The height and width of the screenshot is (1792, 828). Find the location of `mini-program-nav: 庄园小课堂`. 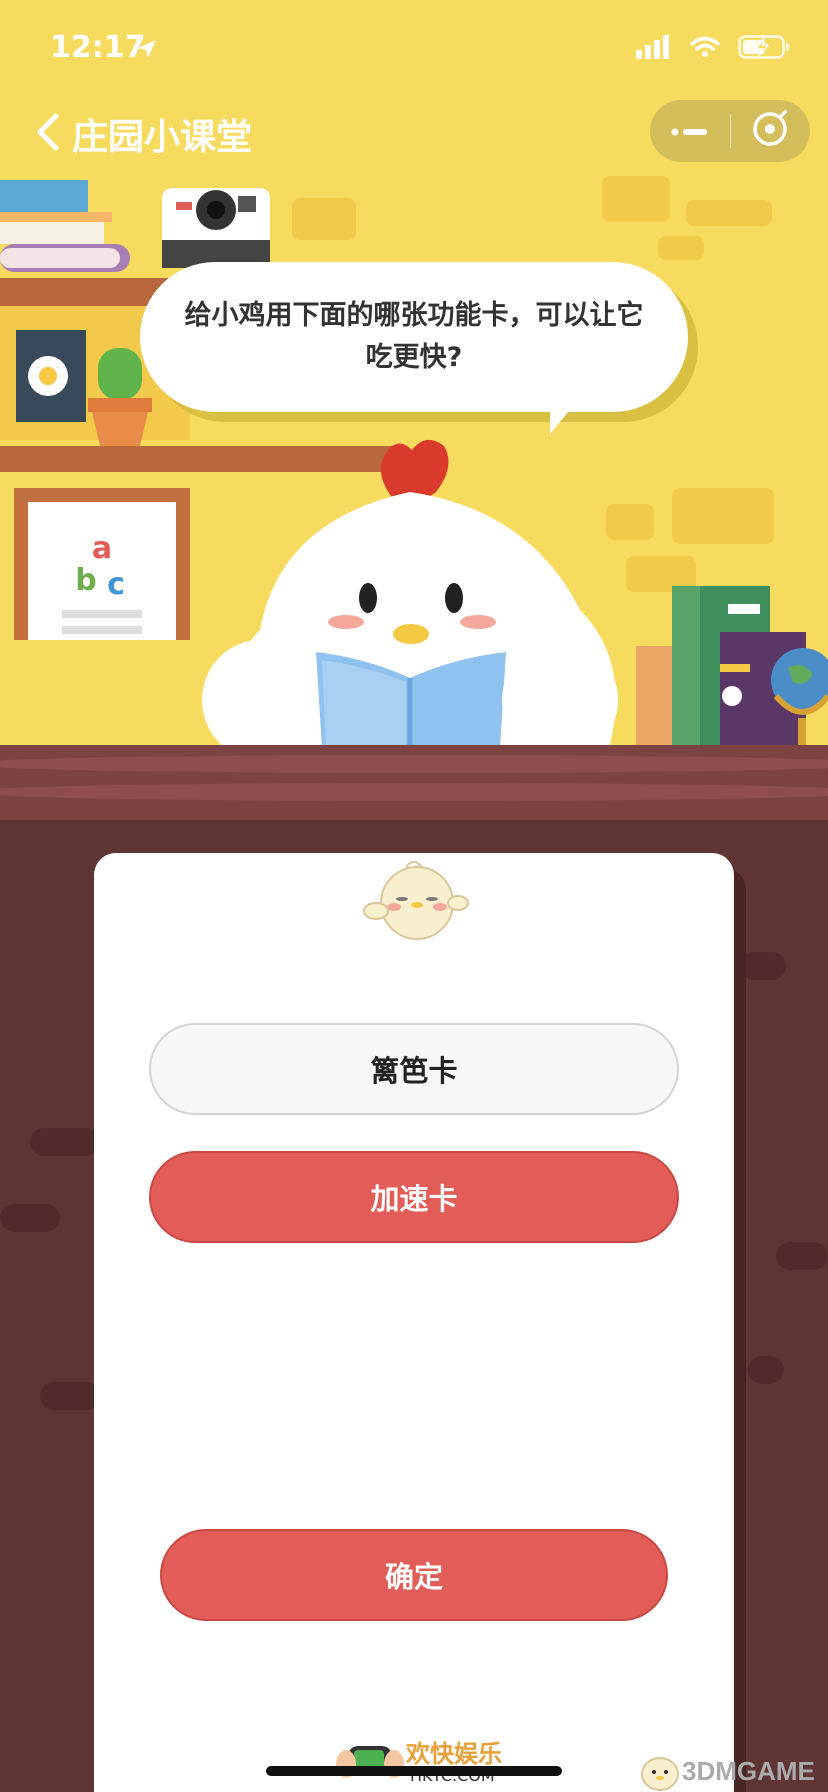

mini-program-nav: 庄园小课堂 is located at coordinates (414, 132).